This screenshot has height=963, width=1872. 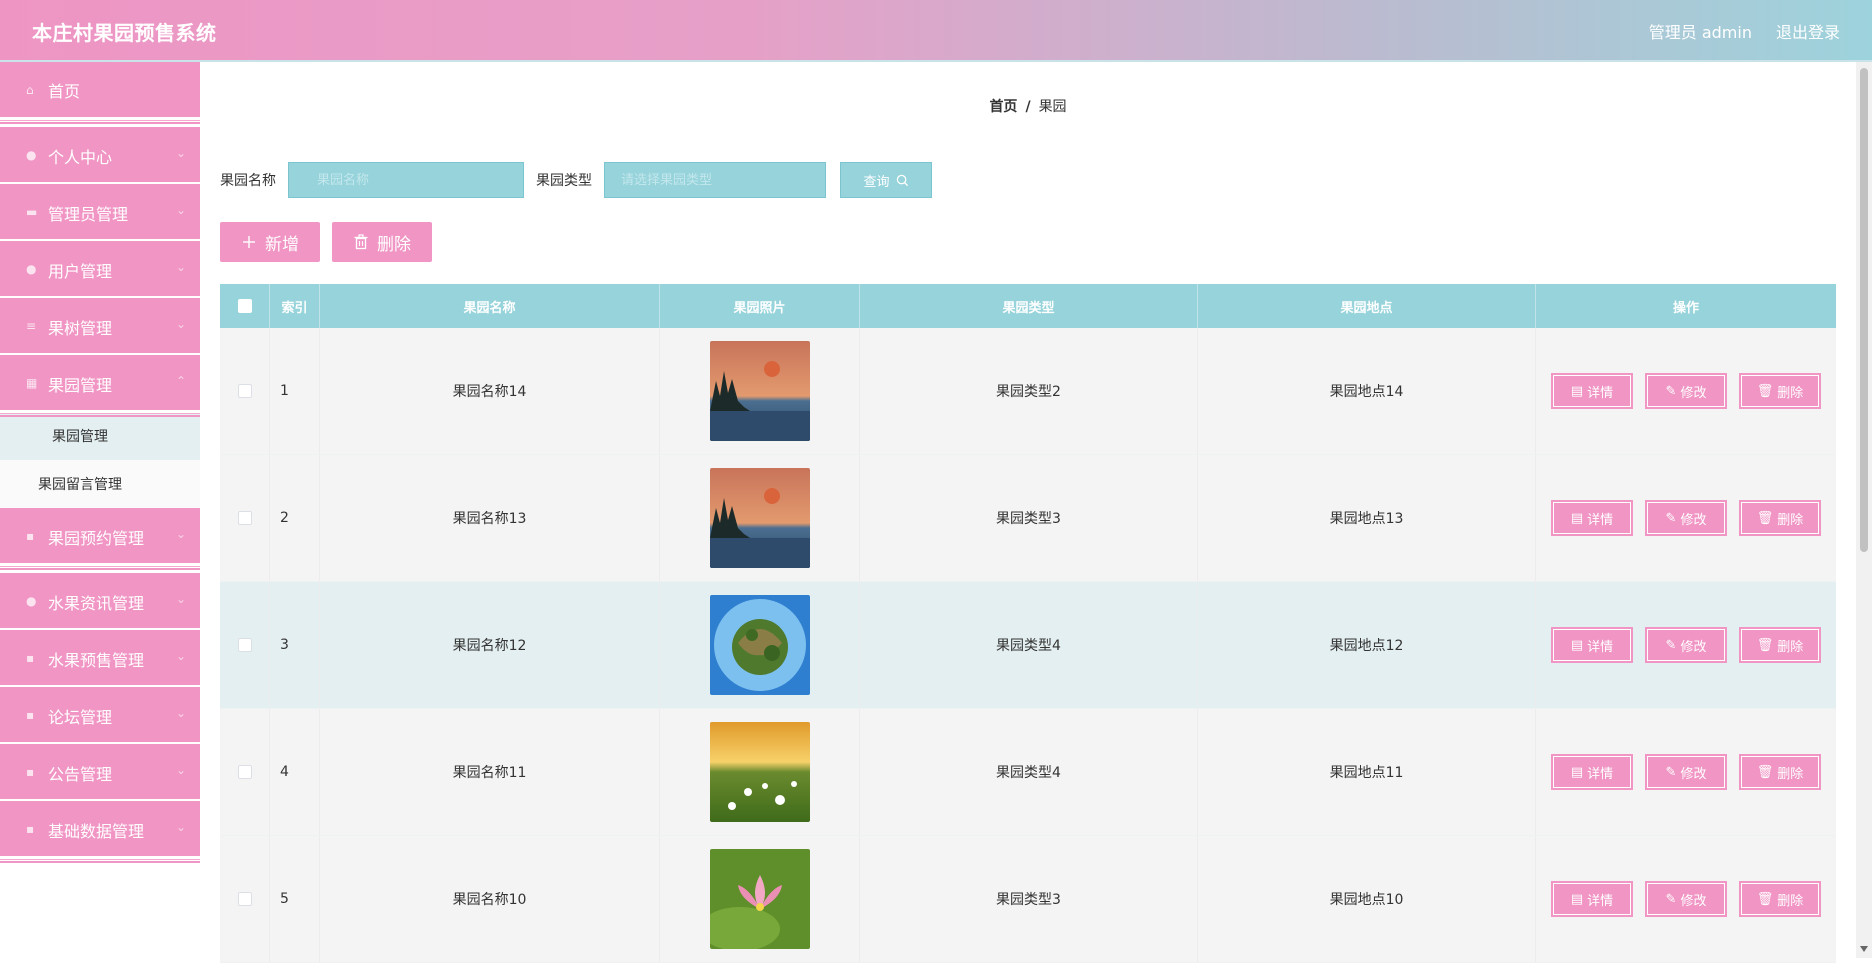 What do you see at coordinates (100, 93) in the screenshot?
I see `sidebar-item-home: ⌂ 首页` at bounding box center [100, 93].